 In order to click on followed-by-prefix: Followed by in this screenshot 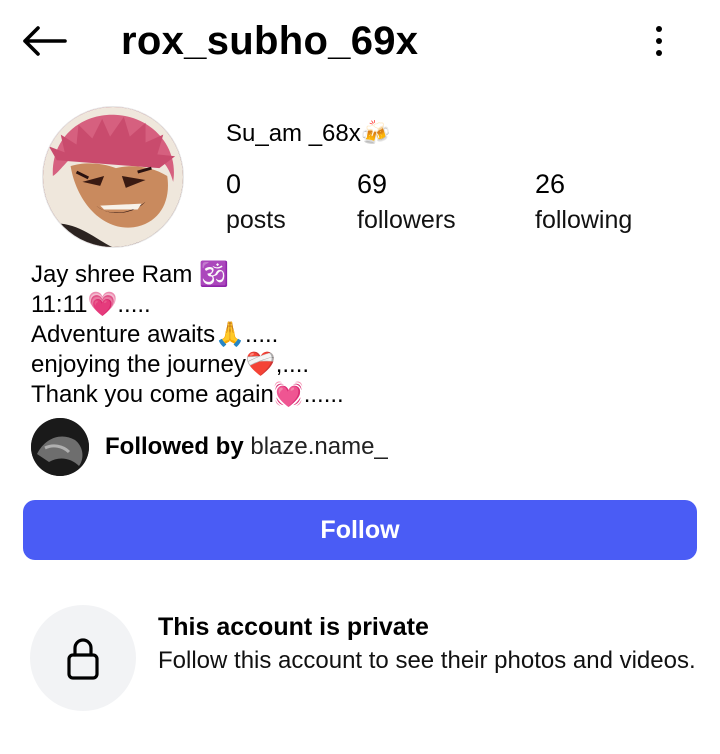, I will do `click(174, 446)`.